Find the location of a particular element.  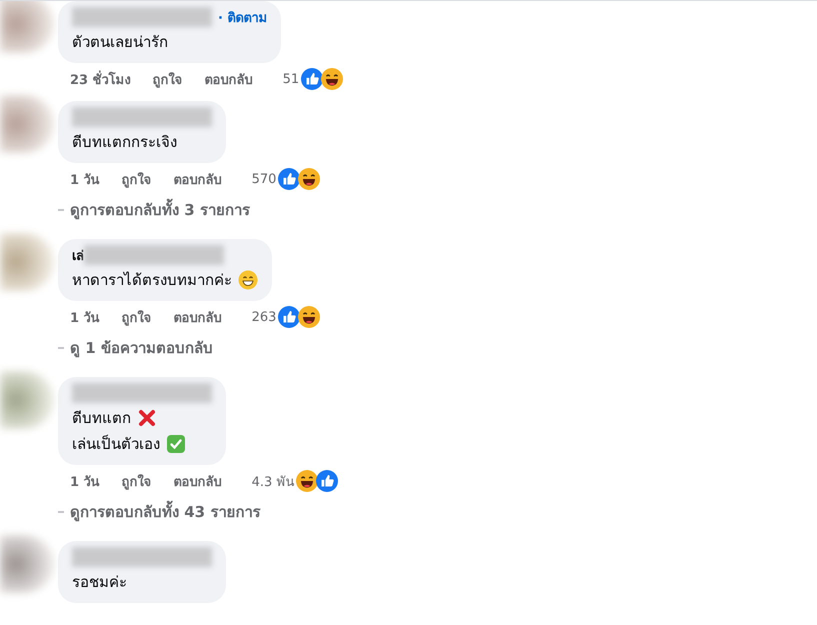

comment-text: หาดาราได้ตรงบทมากค่ะ is located at coordinates (152, 280).